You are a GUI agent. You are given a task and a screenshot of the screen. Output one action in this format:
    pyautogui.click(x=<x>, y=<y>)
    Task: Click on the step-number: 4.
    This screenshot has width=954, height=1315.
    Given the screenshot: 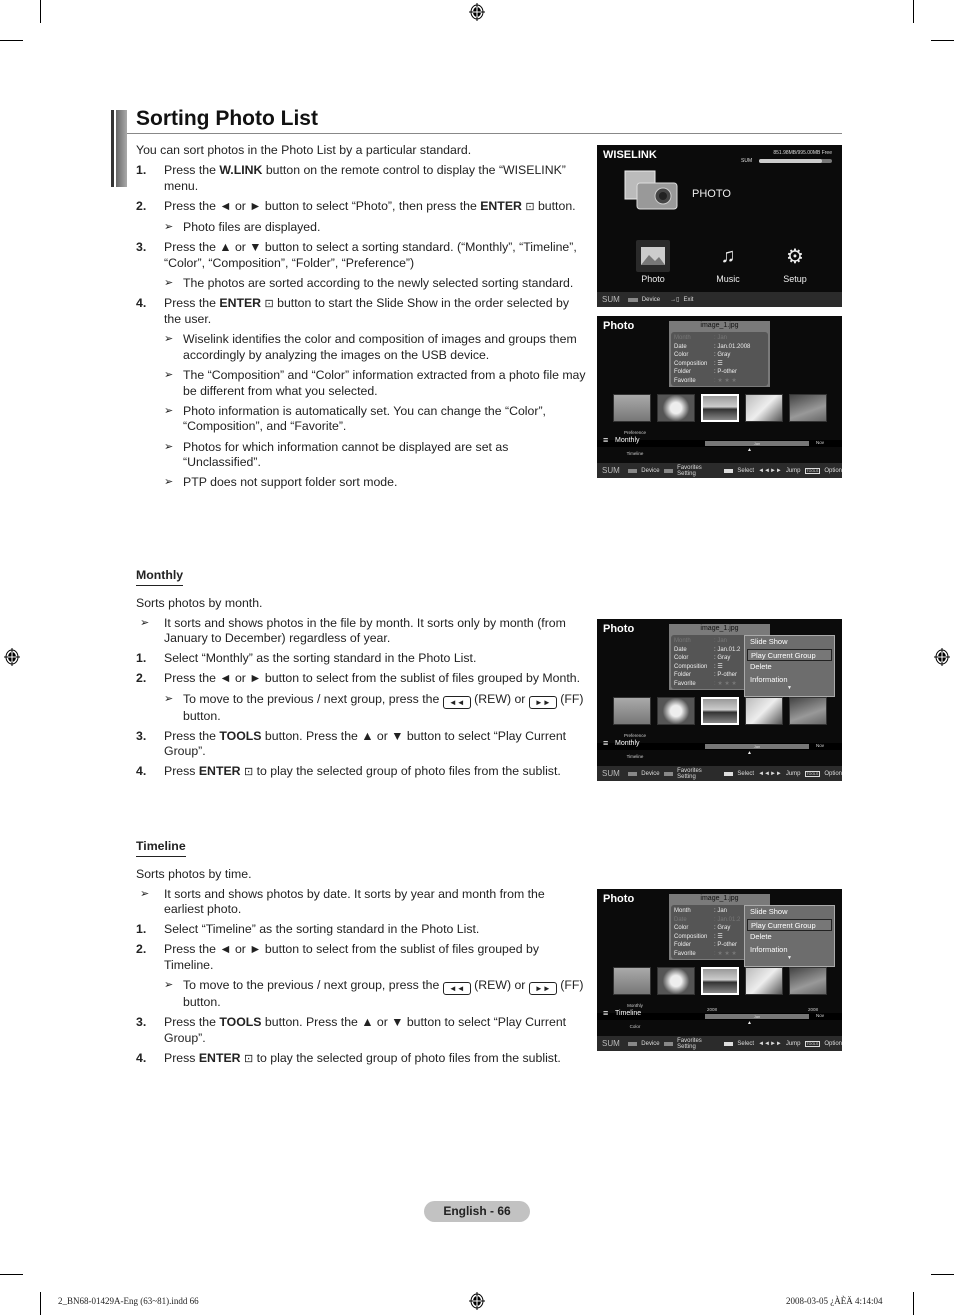 What is the action you would take?
    pyautogui.click(x=141, y=1057)
    